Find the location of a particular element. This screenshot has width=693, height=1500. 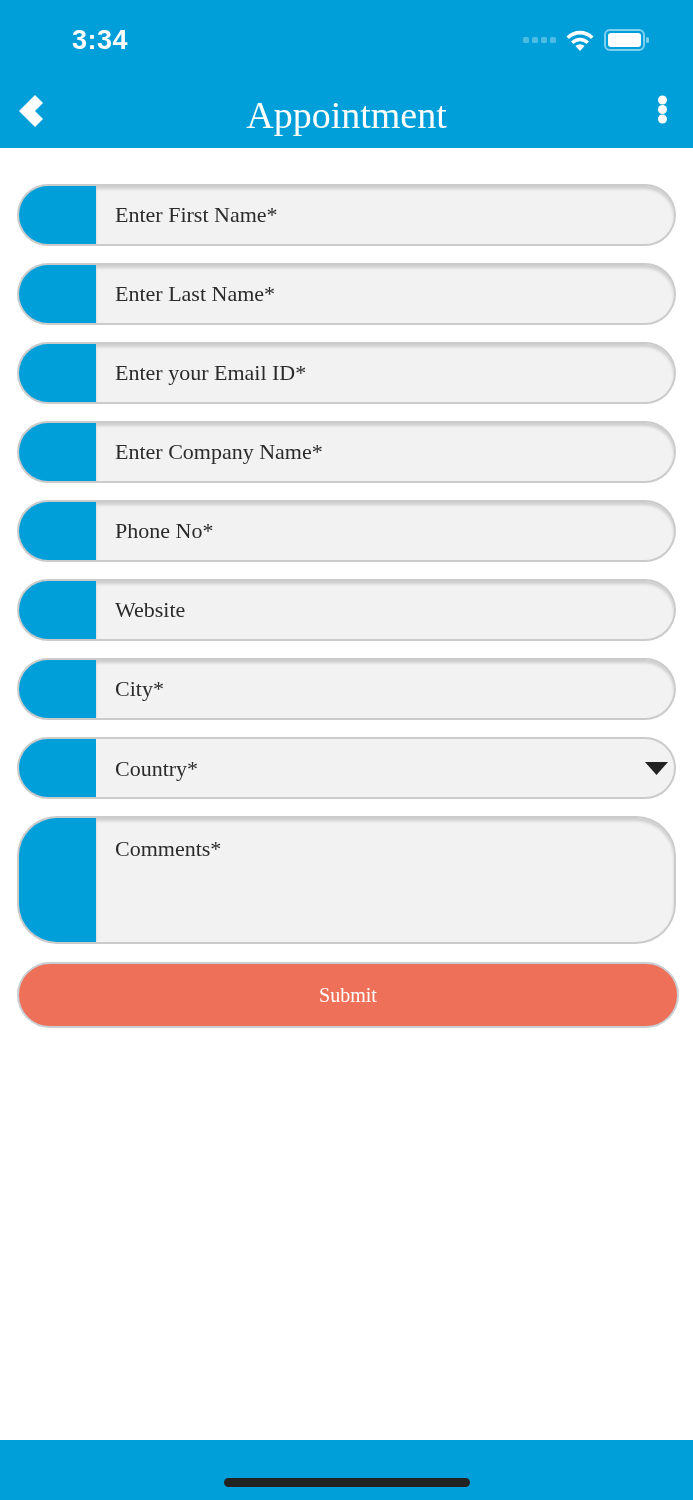

more-vertical-icon is located at coordinates (662, 109).